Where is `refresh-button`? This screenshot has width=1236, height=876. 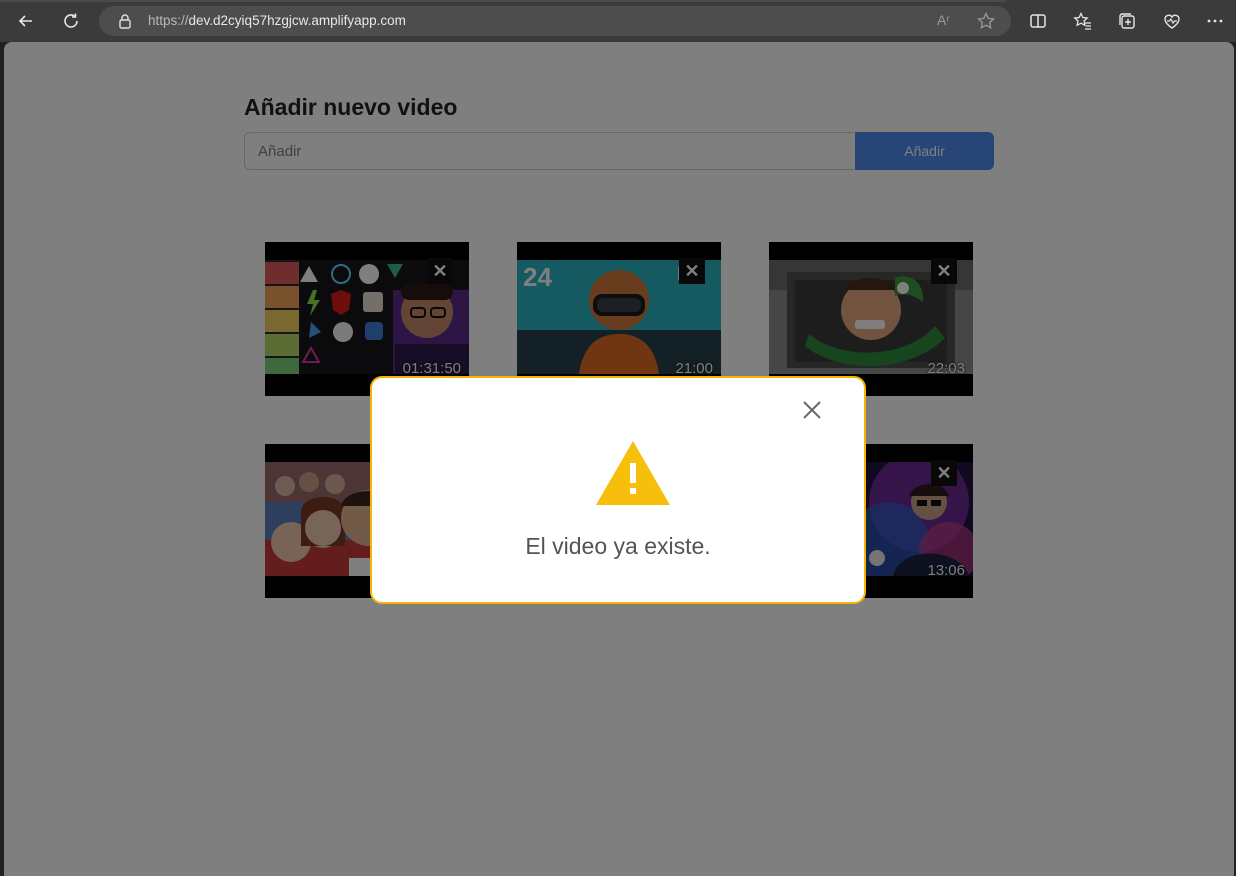
refresh-button is located at coordinates (71, 21).